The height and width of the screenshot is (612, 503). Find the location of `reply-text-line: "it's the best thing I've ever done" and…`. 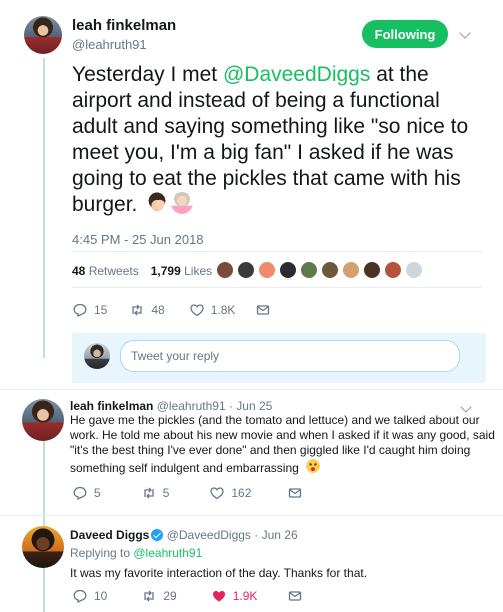

reply-text-line: "it's the best thing I've ever done" and… is located at coordinates (270, 450).